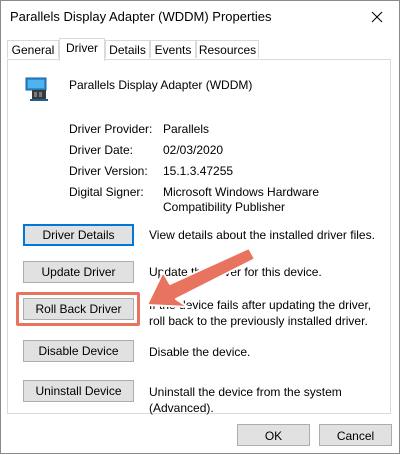 The width and height of the screenshot is (400, 455). Describe the element at coordinates (78, 309) in the screenshot. I see `roll-back-driver-button: Roll Back Driver` at that location.